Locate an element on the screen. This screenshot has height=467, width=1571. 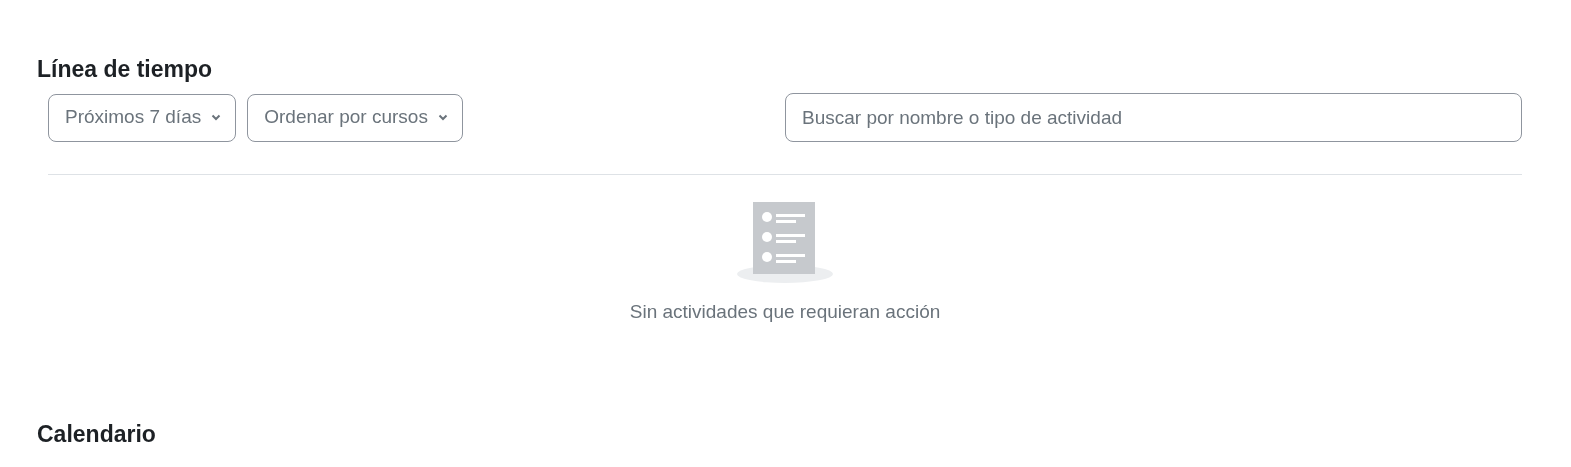
empty-message: Sin actividades que requieran acción is located at coordinates (785, 312).